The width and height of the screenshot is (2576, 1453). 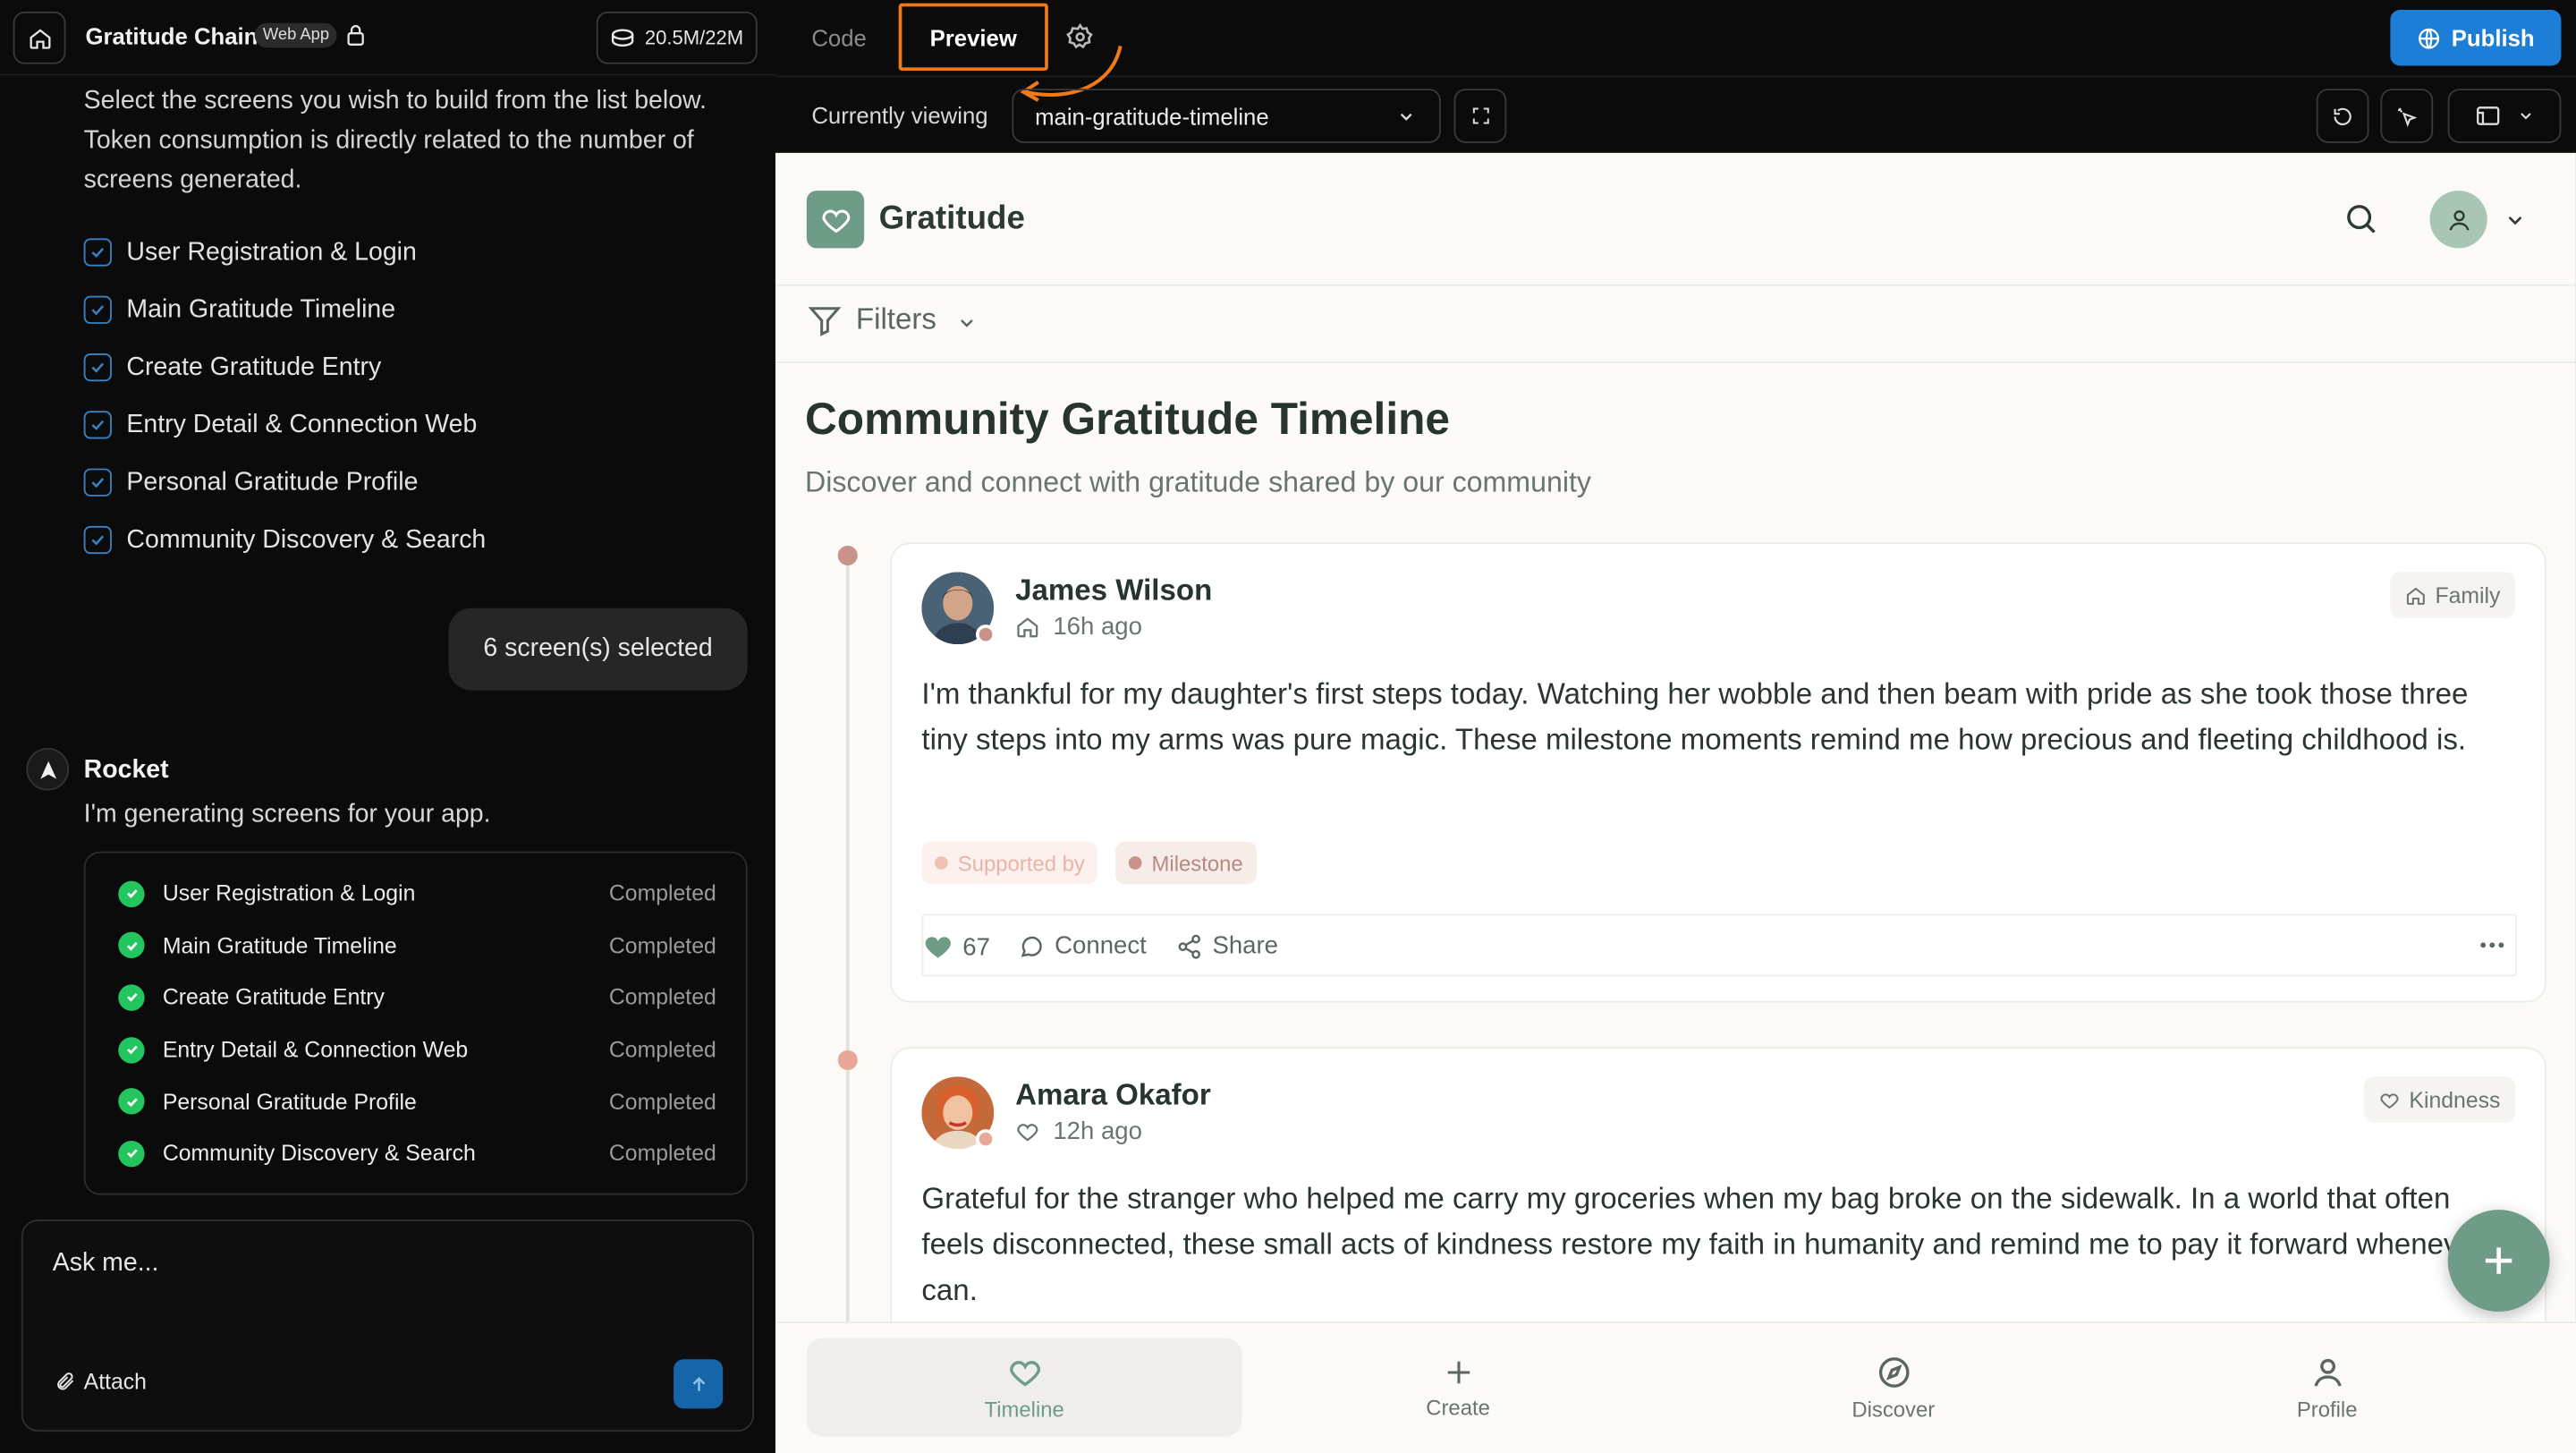 What do you see at coordinates (101, 1381) in the screenshot?
I see `attach-button: Attach` at bounding box center [101, 1381].